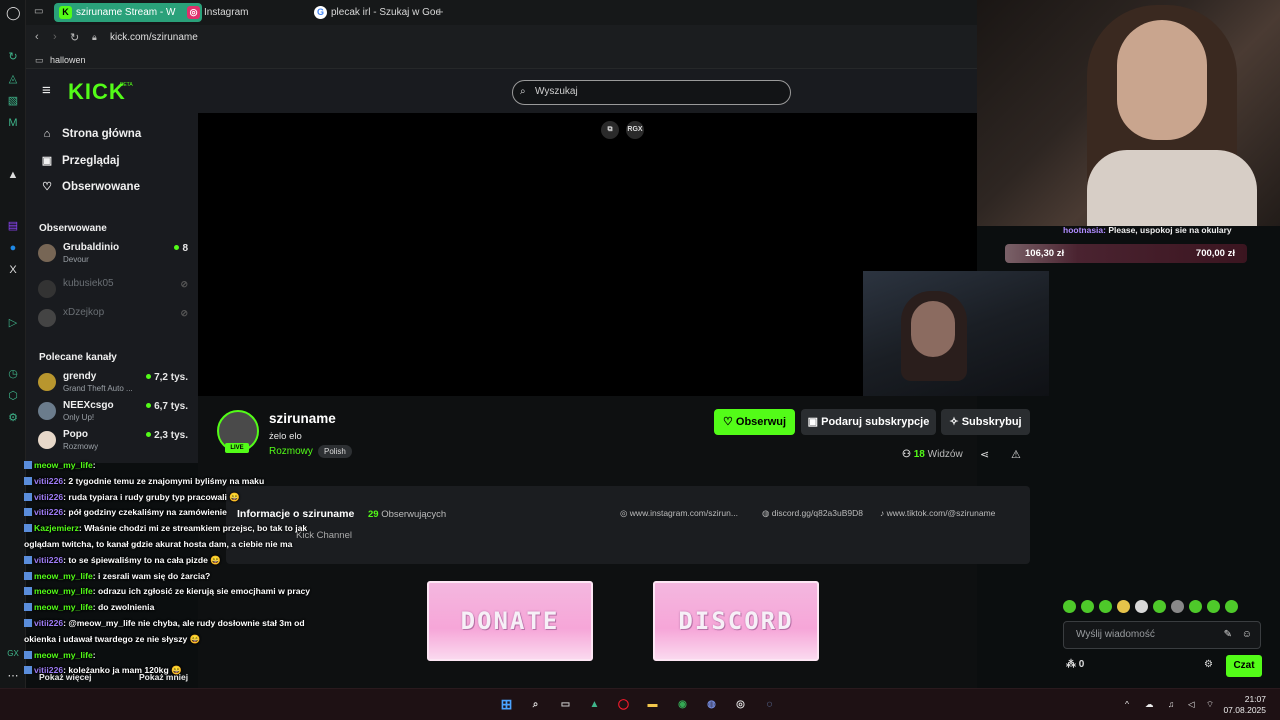 The height and width of the screenshot is (720, 1280). Describe the element at coordinates (13, 374) in the screenshot. I see `history-icon: ◷` at that location.